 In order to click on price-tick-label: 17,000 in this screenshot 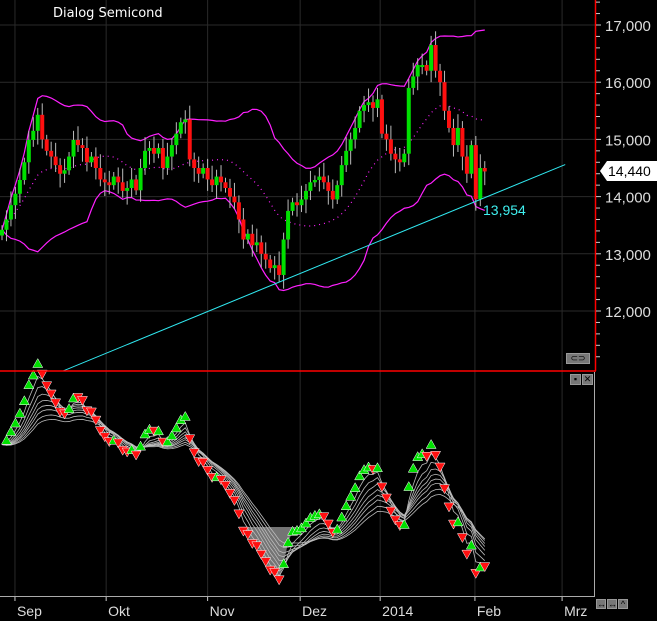, I will do `click(628, 26)`.